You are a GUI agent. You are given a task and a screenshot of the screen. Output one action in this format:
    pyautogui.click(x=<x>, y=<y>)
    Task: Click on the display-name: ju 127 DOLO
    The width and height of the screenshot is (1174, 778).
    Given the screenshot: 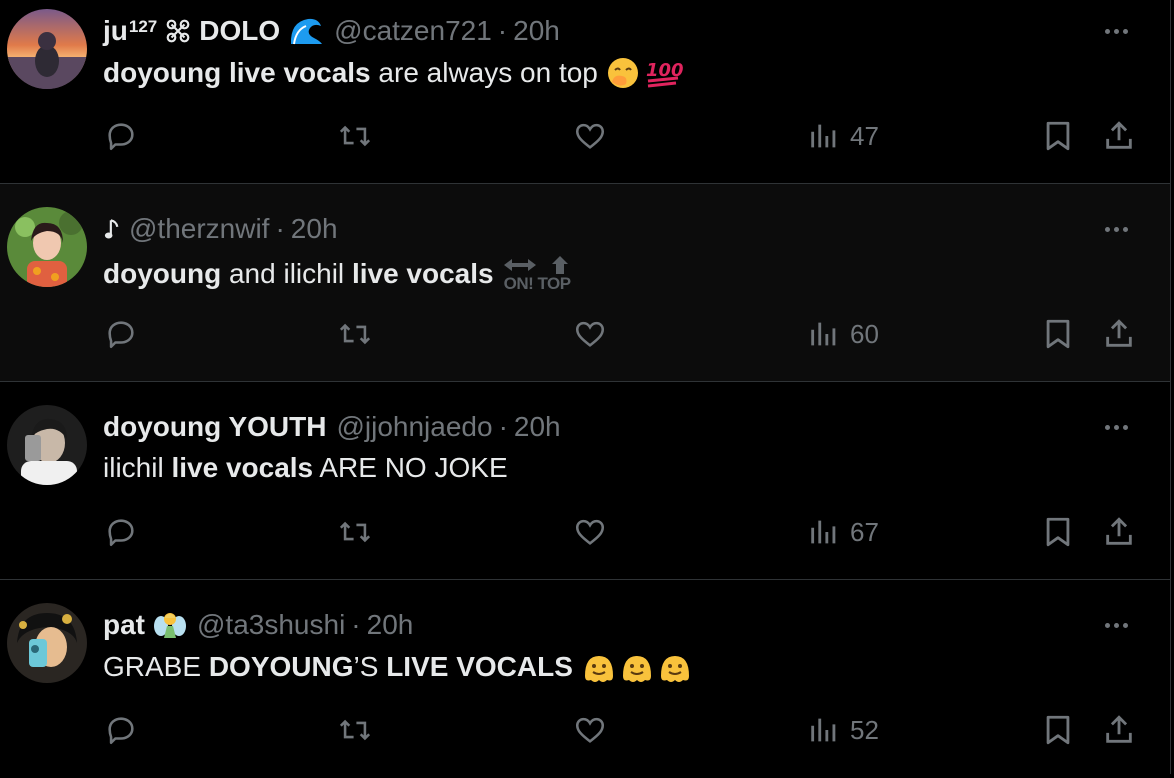 What is the action you would take?
    pyautogui.click(x=213, y=31)
    